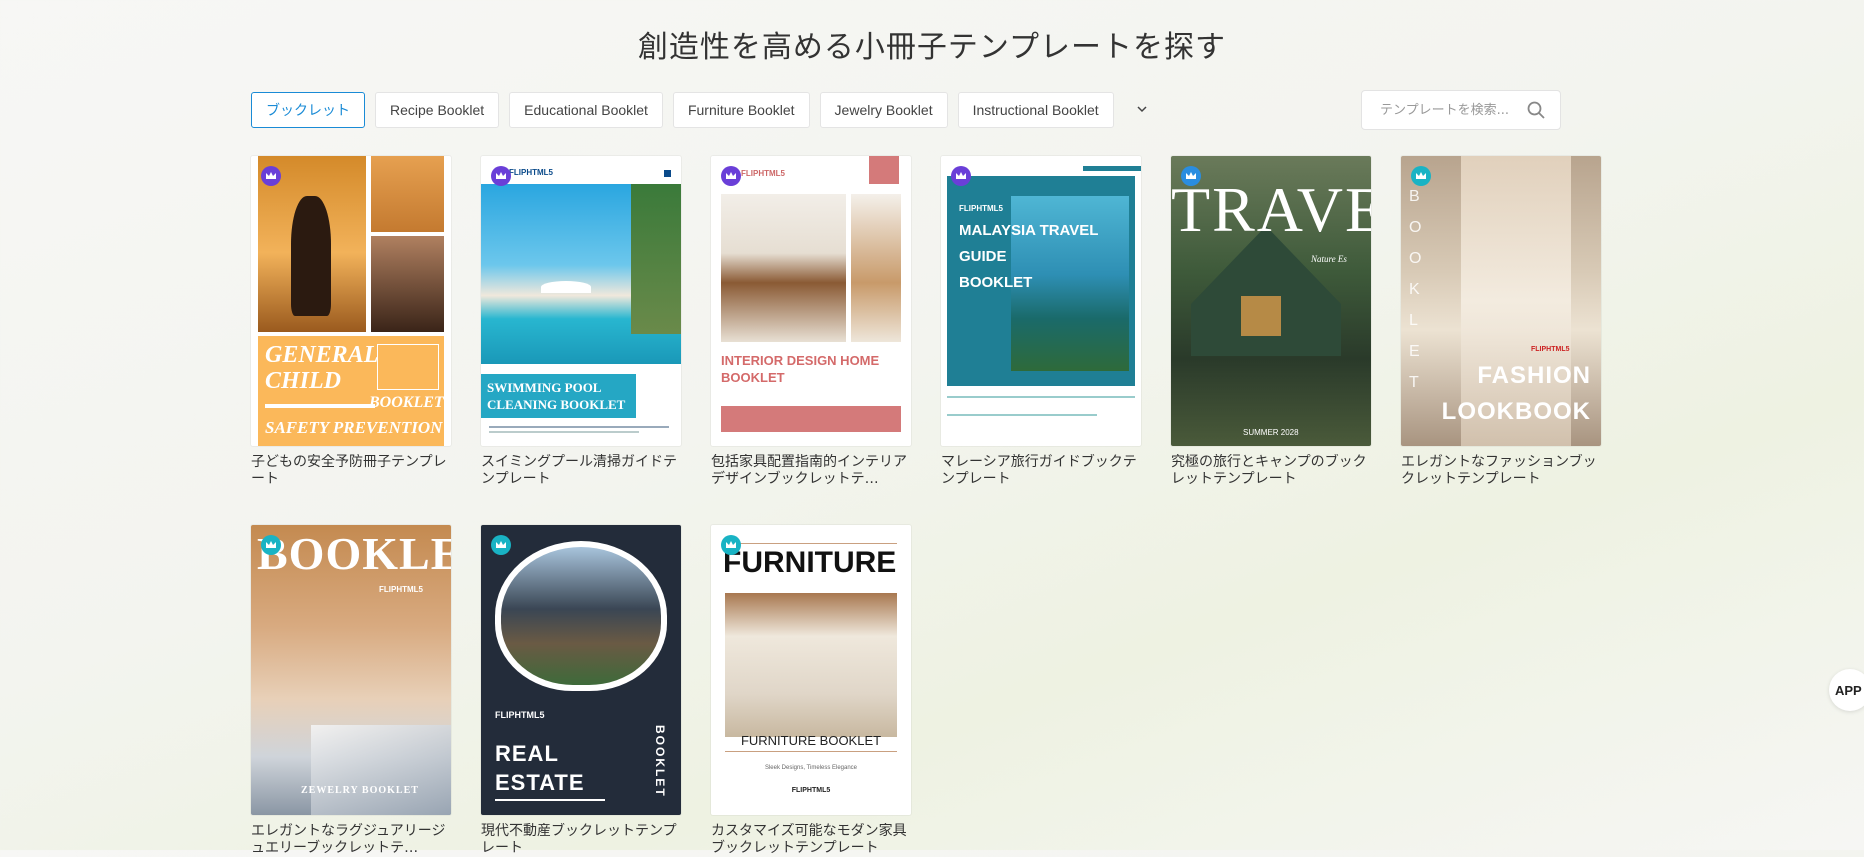 The image size is (1864, 857). Describe the element at coordinates (1271, 301) in the screenshot. I see `template-thumbnail: TRAVE Nature Es SUMMER 2028` at that location.